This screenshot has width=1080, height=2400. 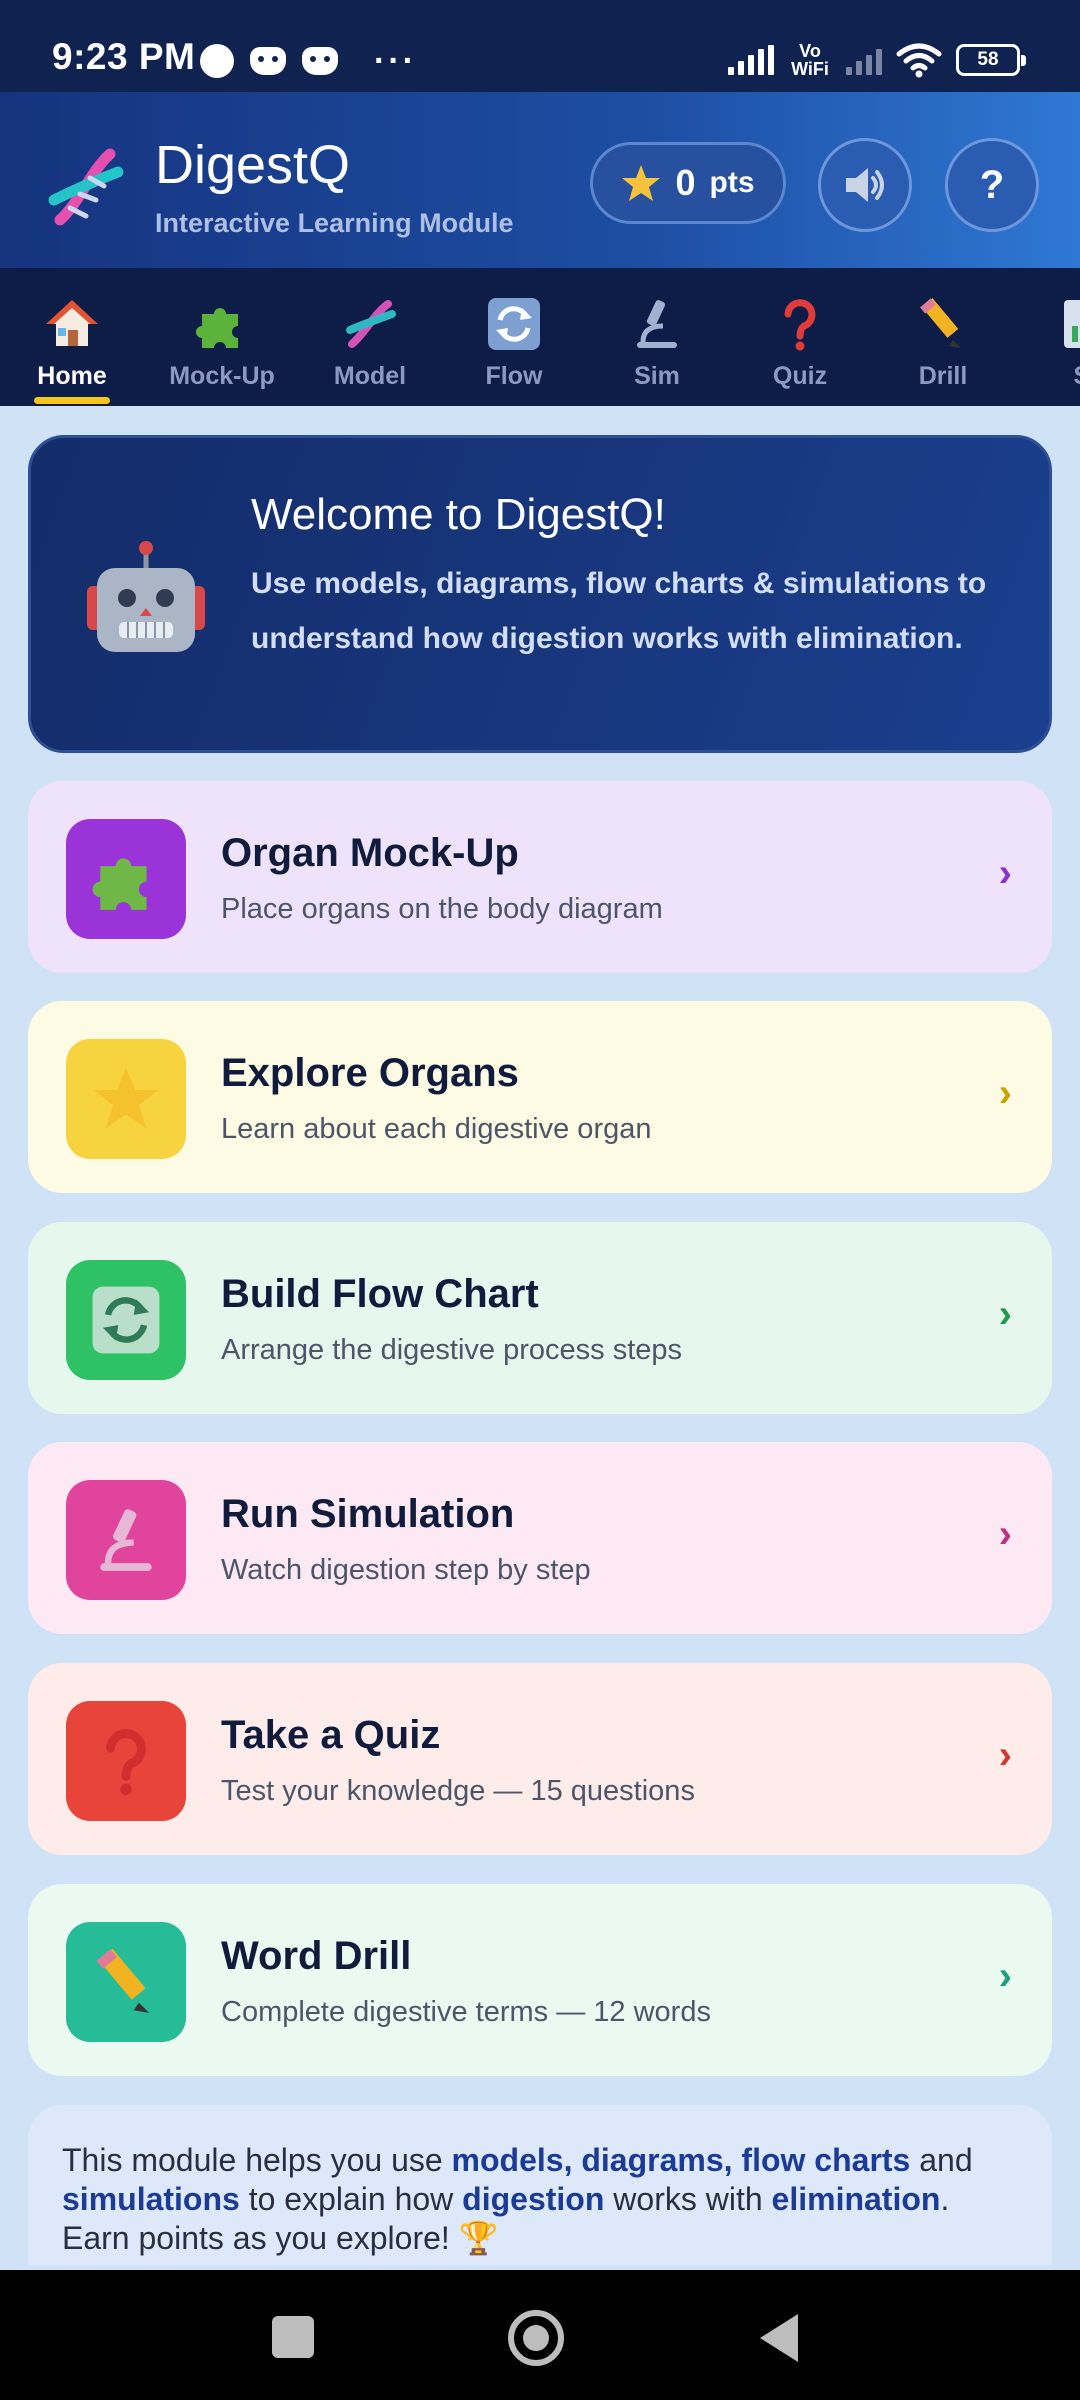 I want to click on tab-sim: Sim, so click(x=657, y=337).